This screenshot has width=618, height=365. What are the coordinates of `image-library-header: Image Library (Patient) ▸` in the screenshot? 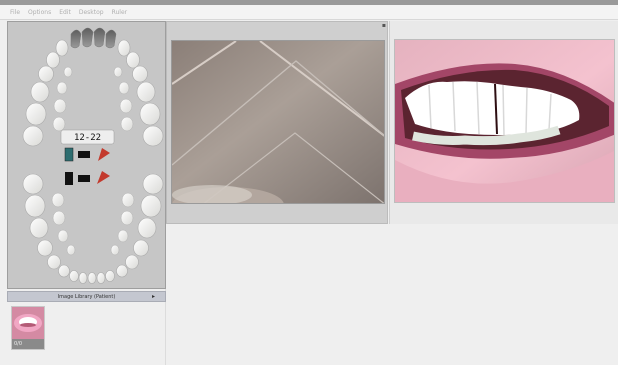 It's located at (86, 296).